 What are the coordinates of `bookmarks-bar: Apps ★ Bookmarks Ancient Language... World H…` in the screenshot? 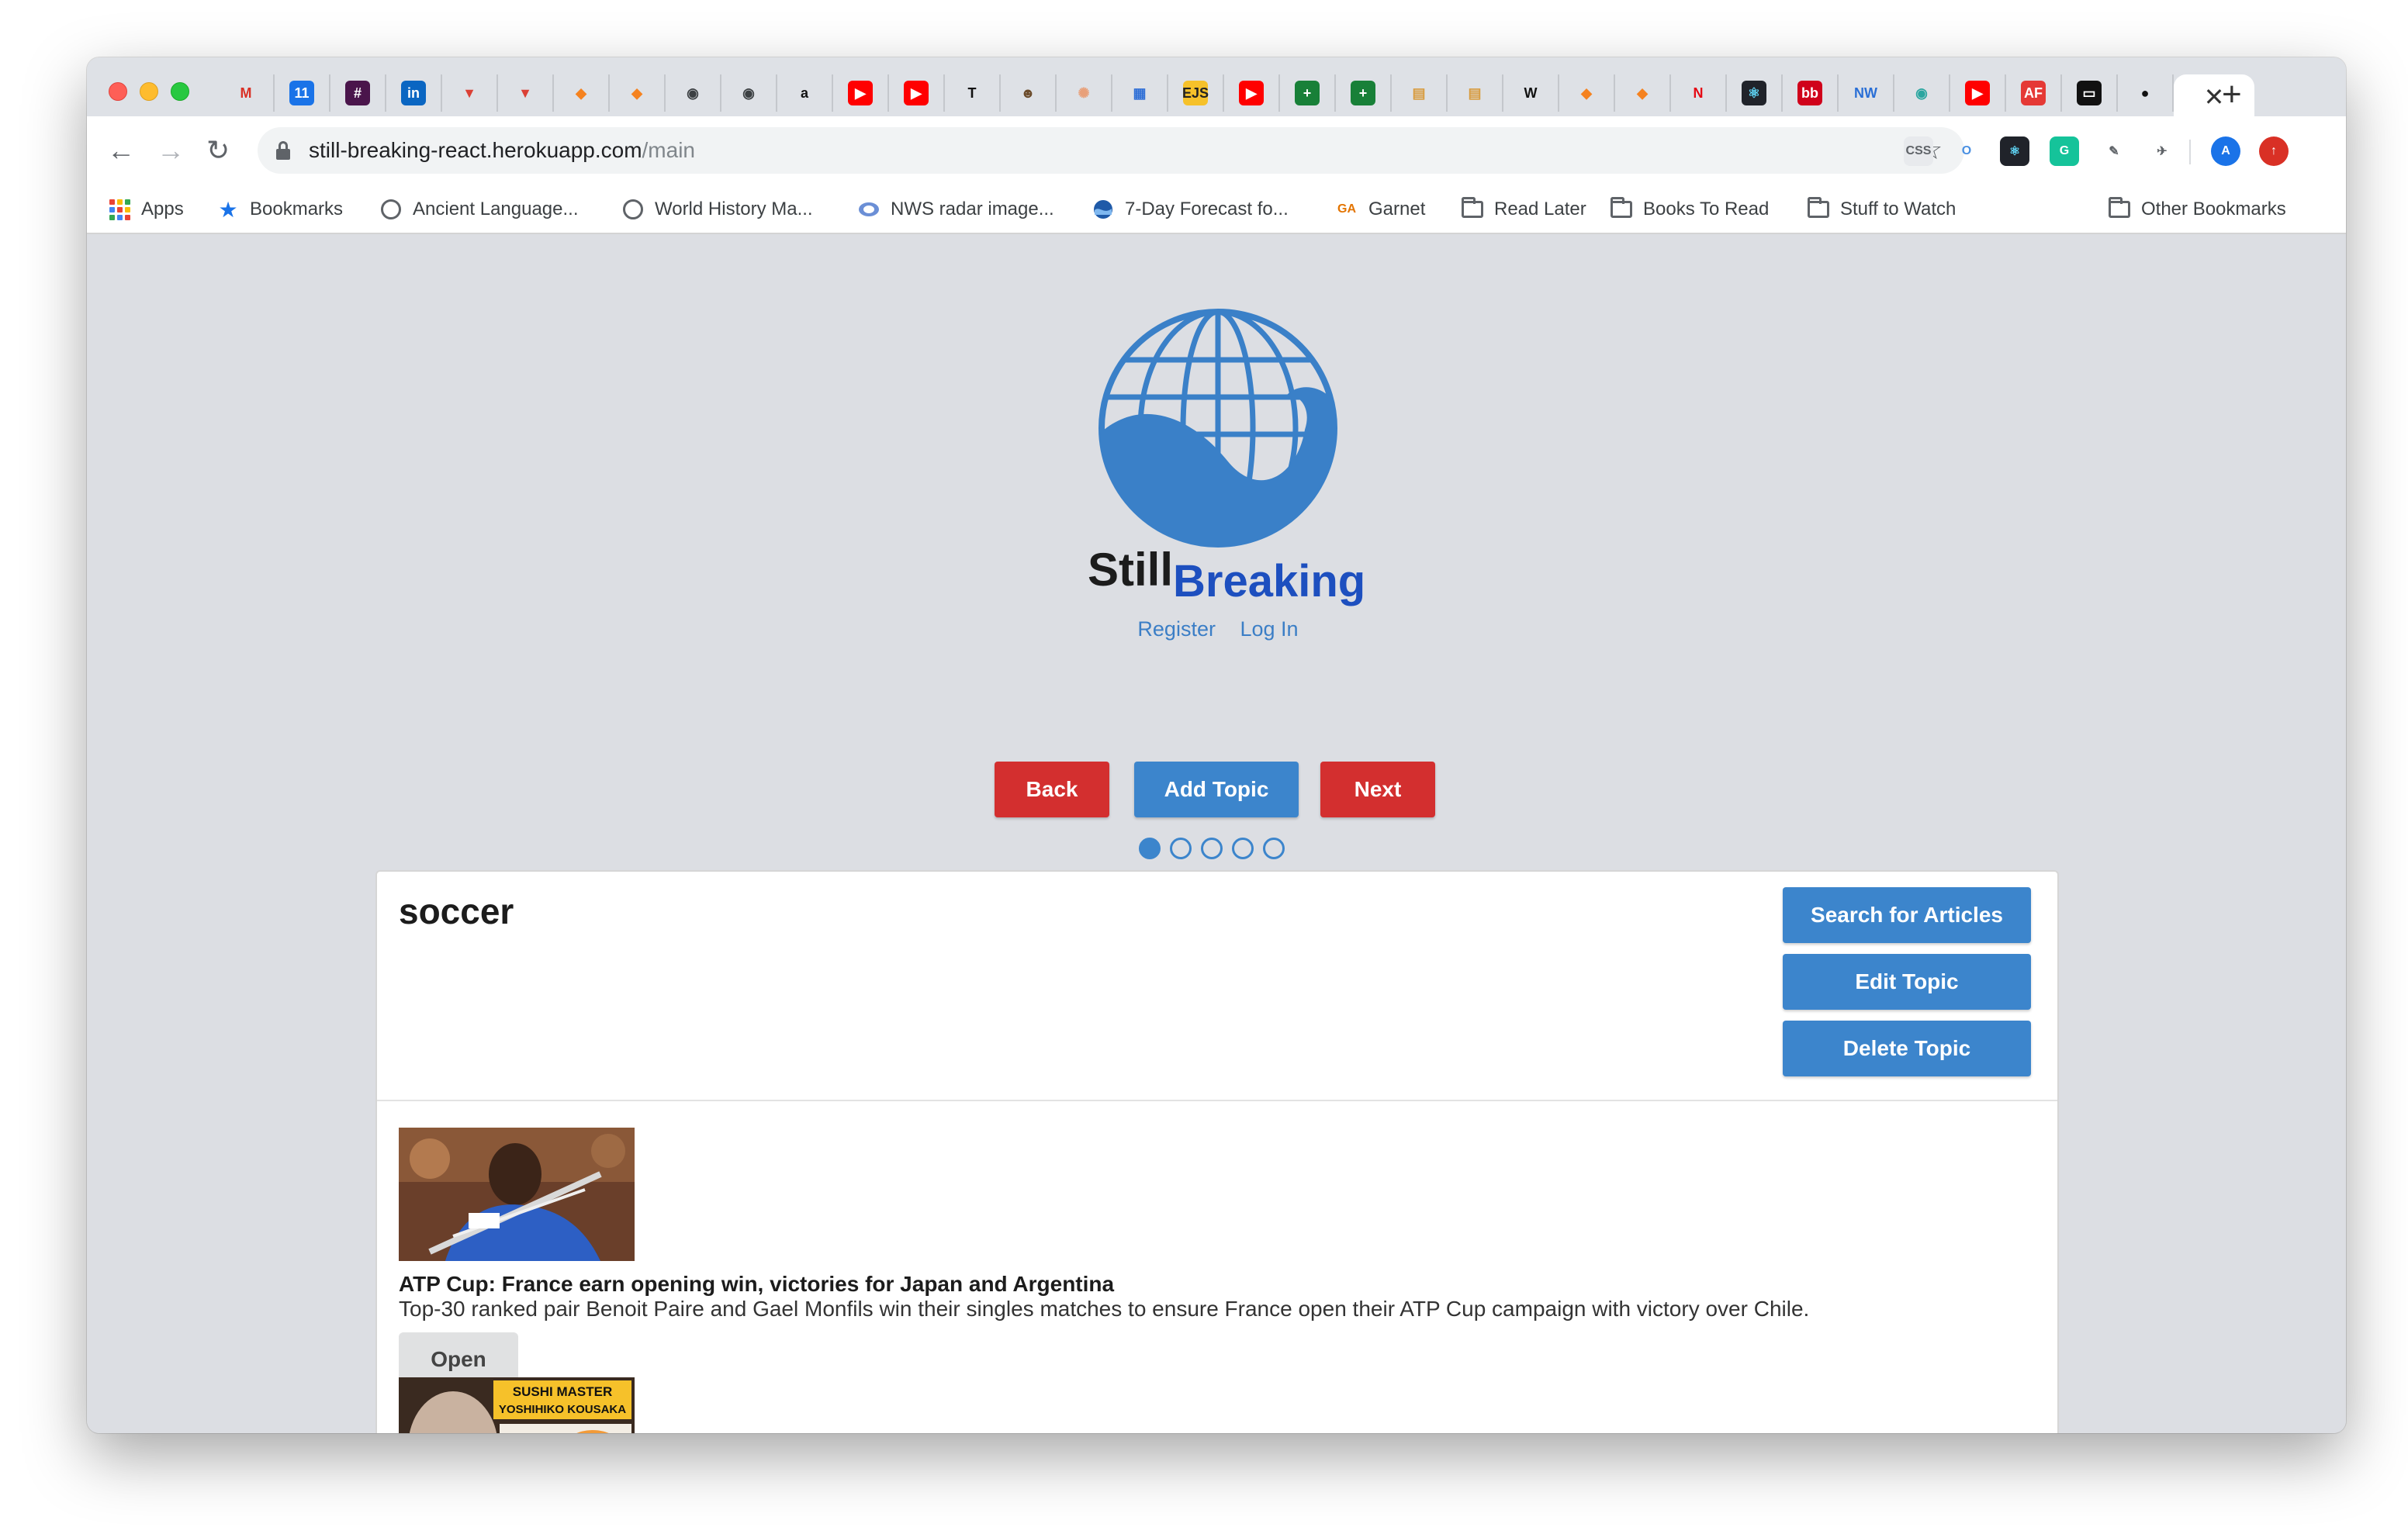 It's located at (1216, 210).